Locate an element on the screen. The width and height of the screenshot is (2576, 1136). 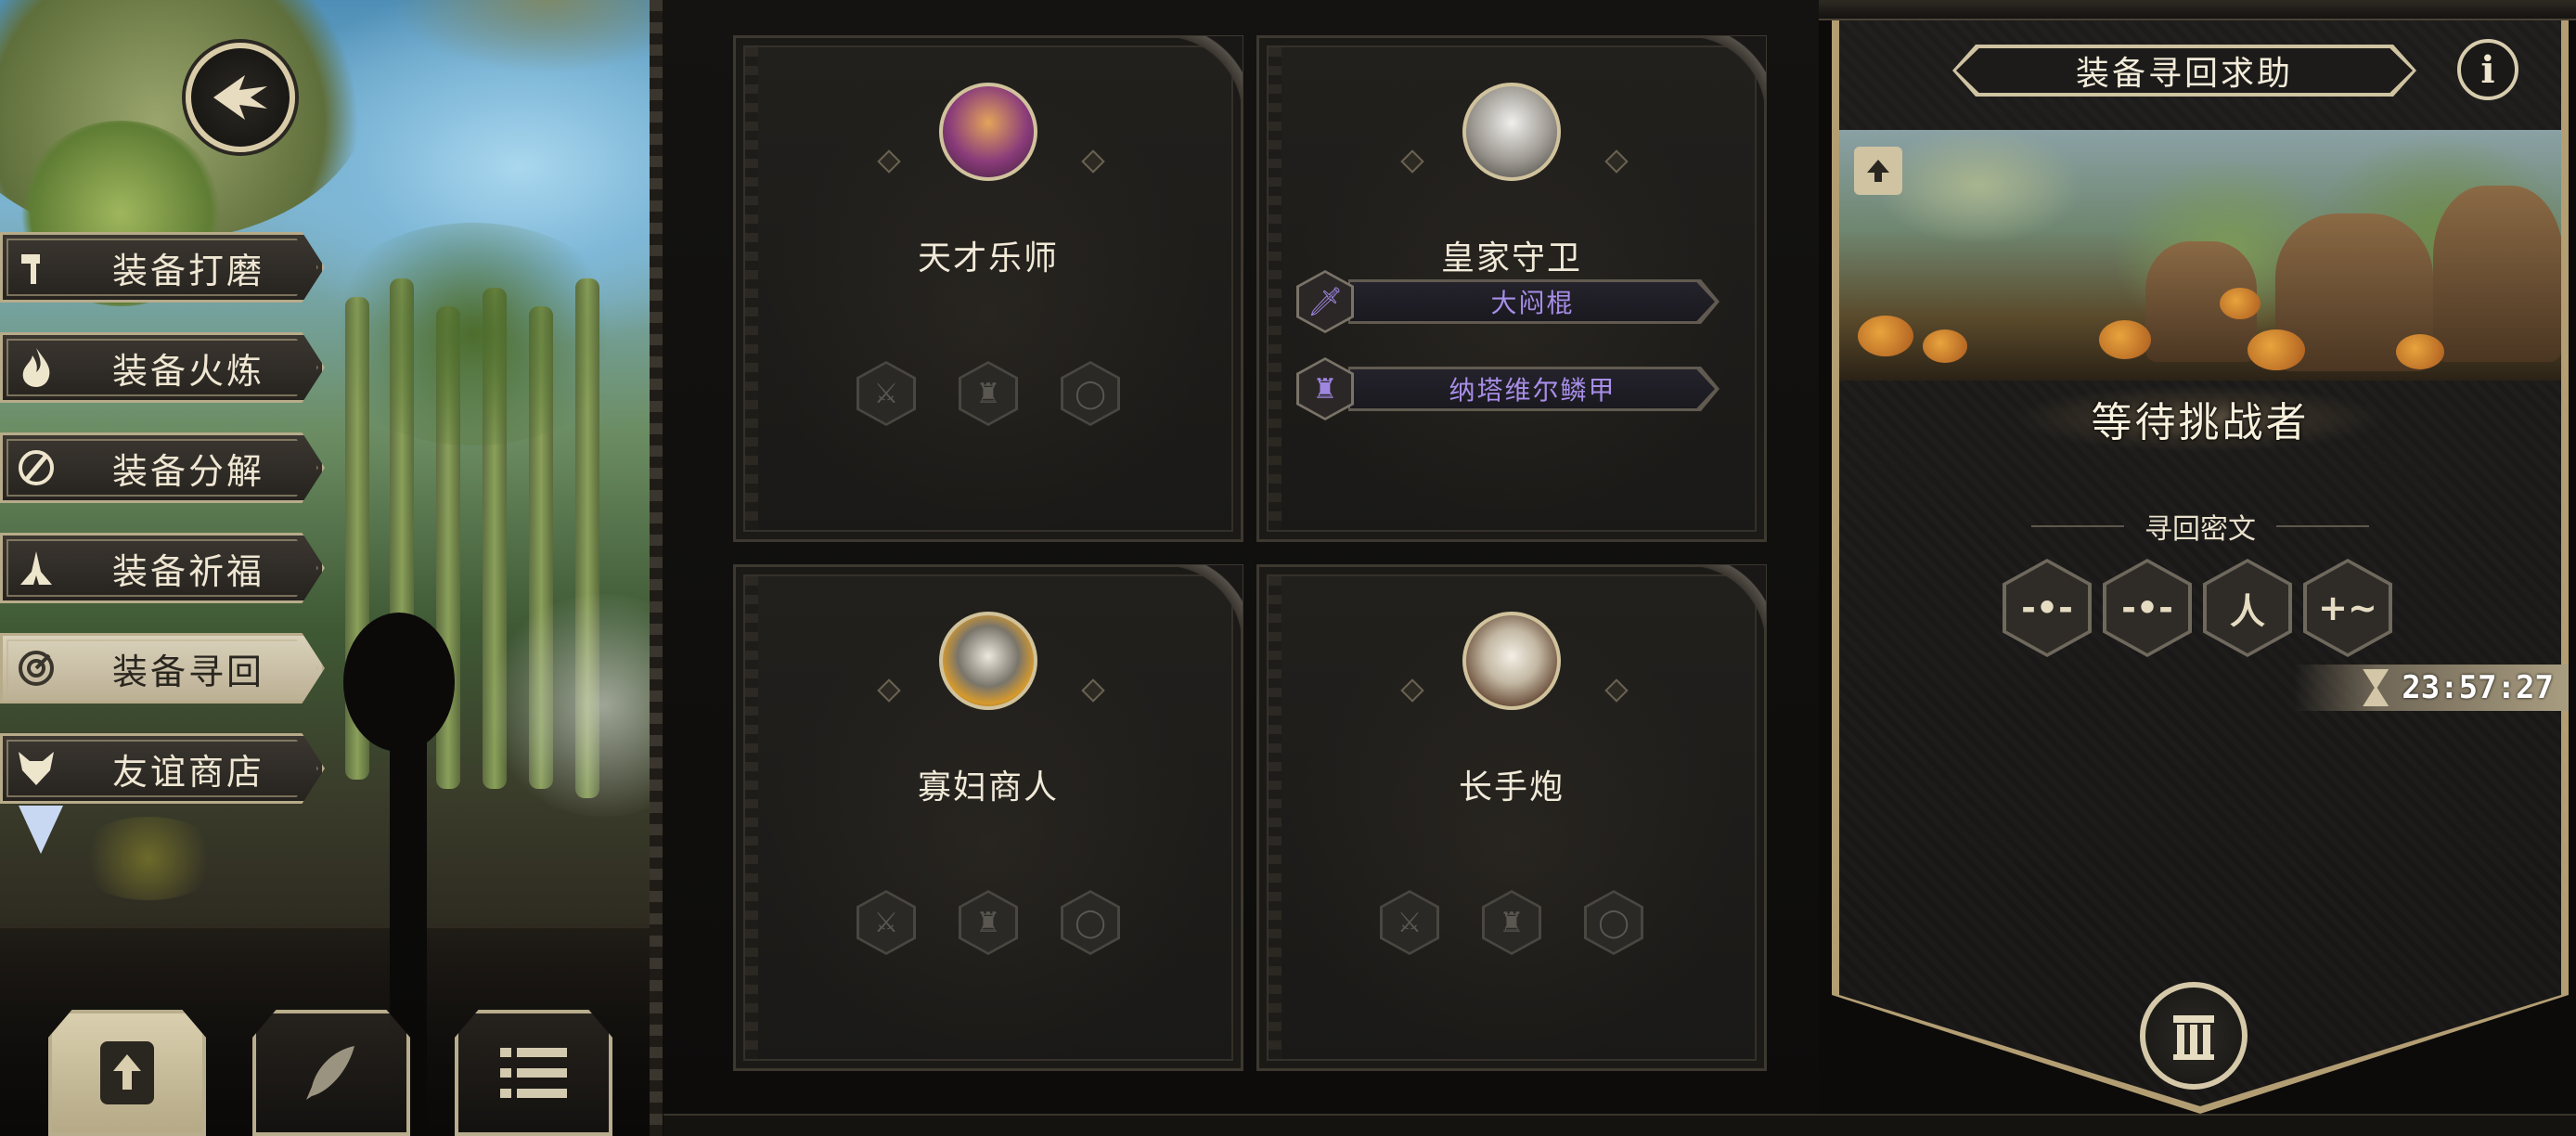
cipher-glyph-icon: -•- is located at coordinates (2147, 607).